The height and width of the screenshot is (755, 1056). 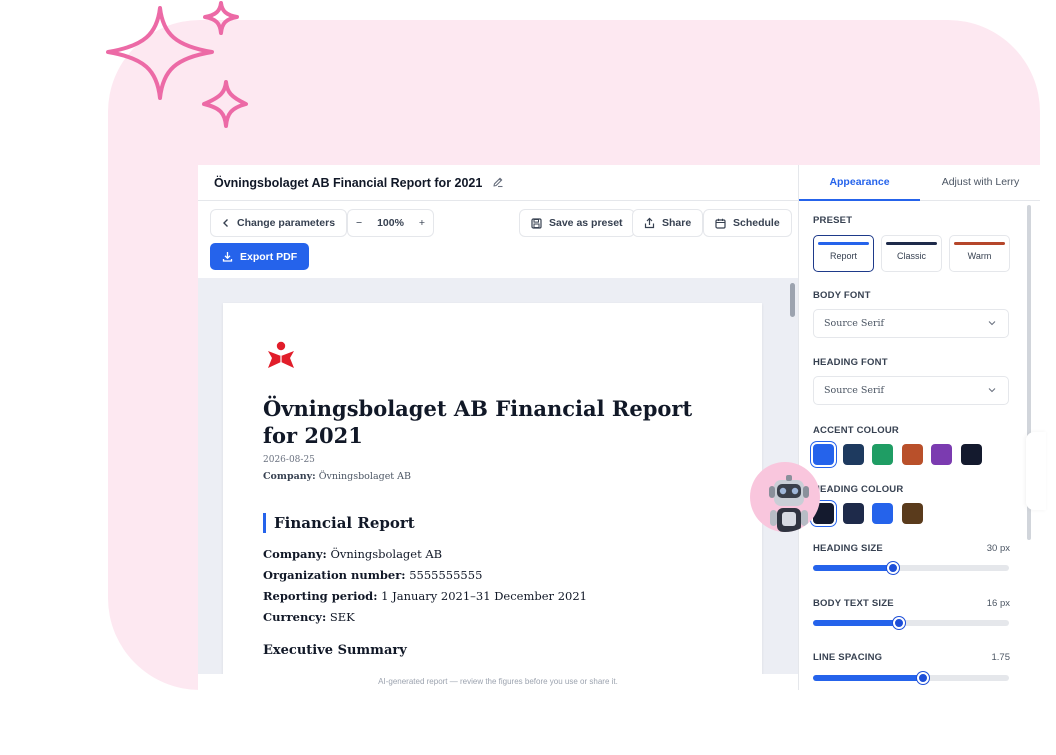 What do you see at coordinates (446, 575) in the screenshot?
I see `fact-value: 5555555555` at bounding box center [446, 575].